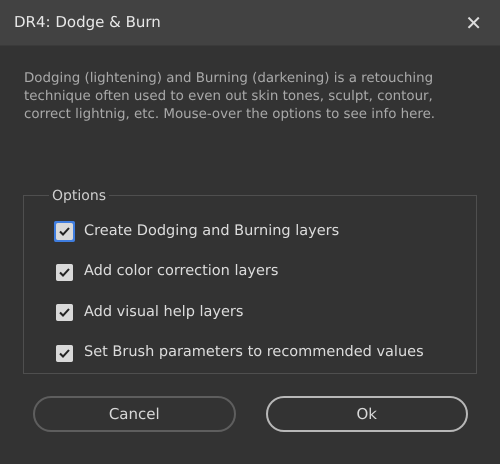 This screenshot has width=500, height=464. What do you see at coordinates (87, 23) in the screenshot?
I see `window-title: DR4: Dodge & Burn` at bounding box center [87, 23].